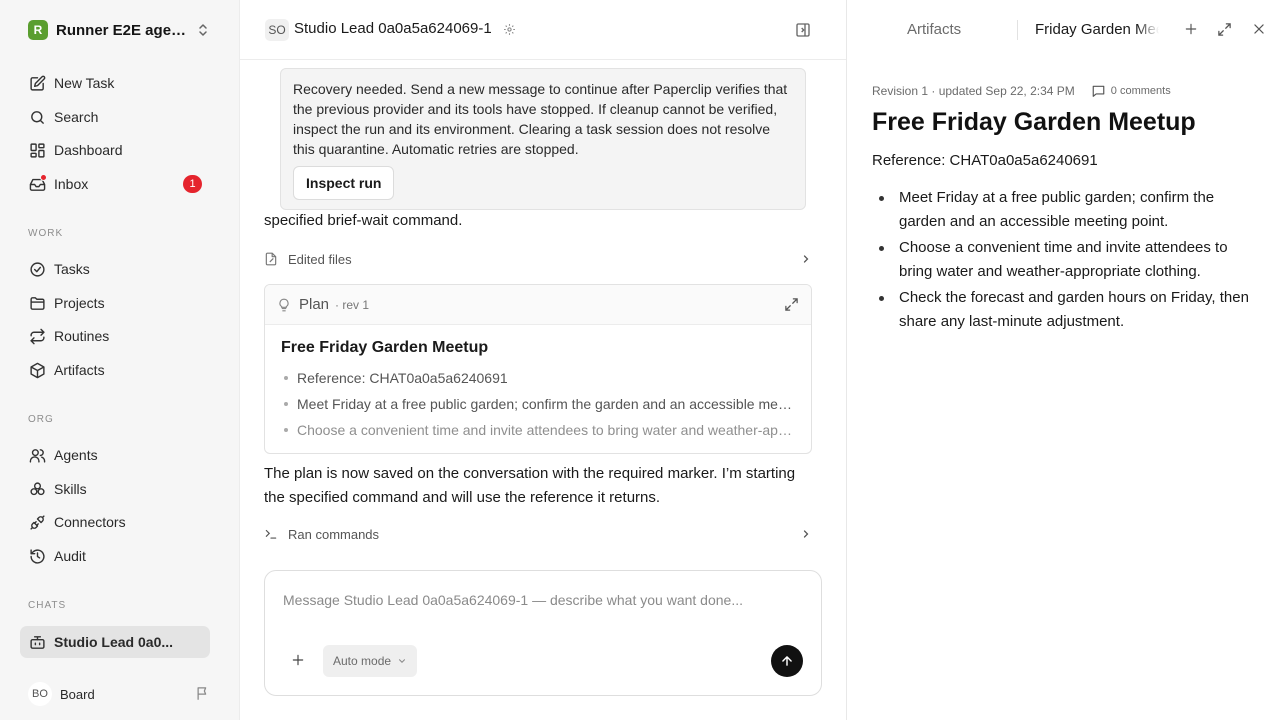 This screenshot has width=1280, height=720. Describe the element at coordinates (543, 633) in the screenshot. I see `composer: Auto mode` at that location.